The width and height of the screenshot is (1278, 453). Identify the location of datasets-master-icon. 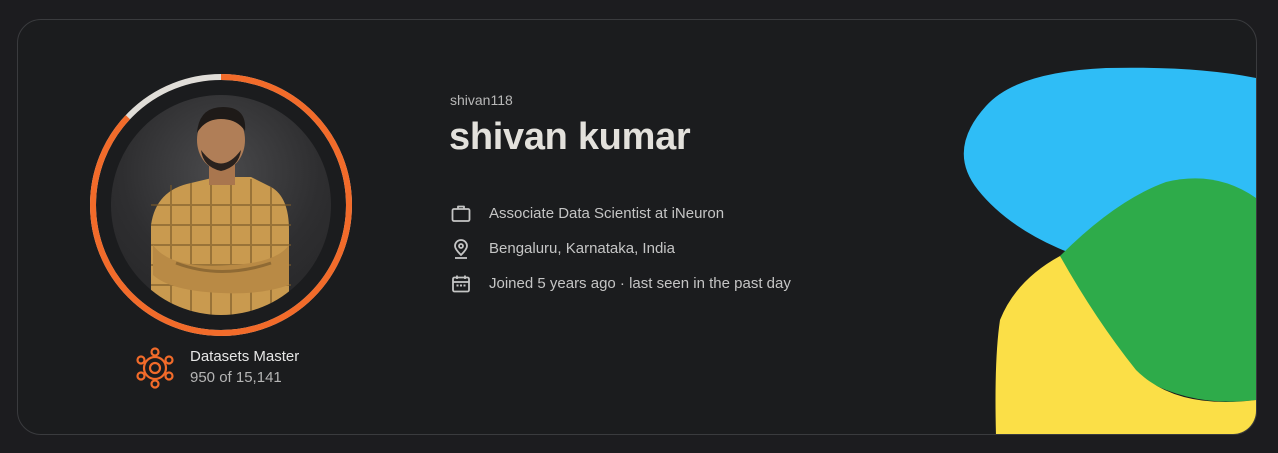
(155, 368).